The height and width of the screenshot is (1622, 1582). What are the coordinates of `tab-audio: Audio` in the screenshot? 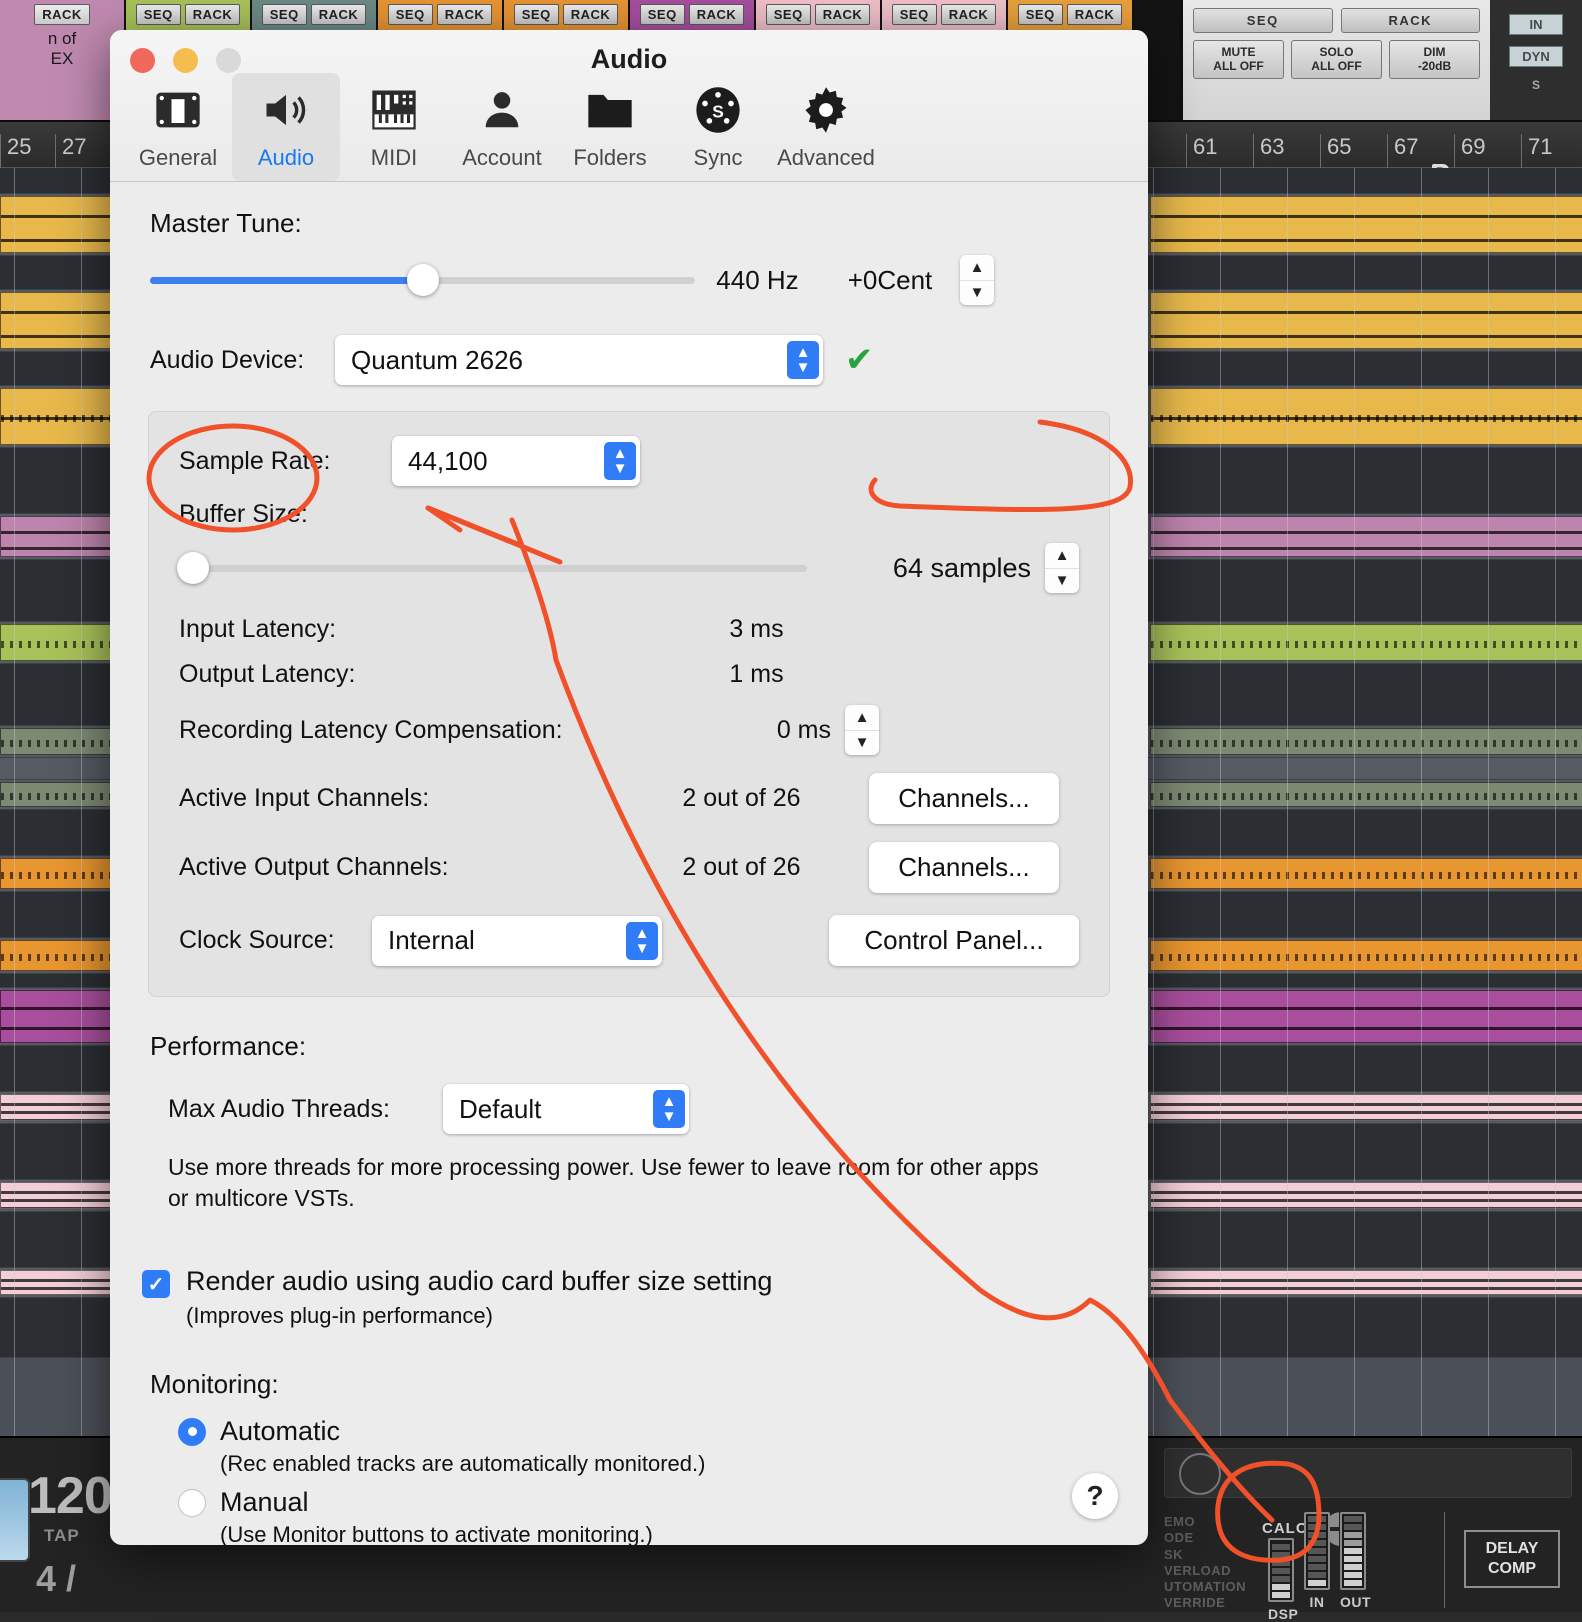 It's located at (286, 127).